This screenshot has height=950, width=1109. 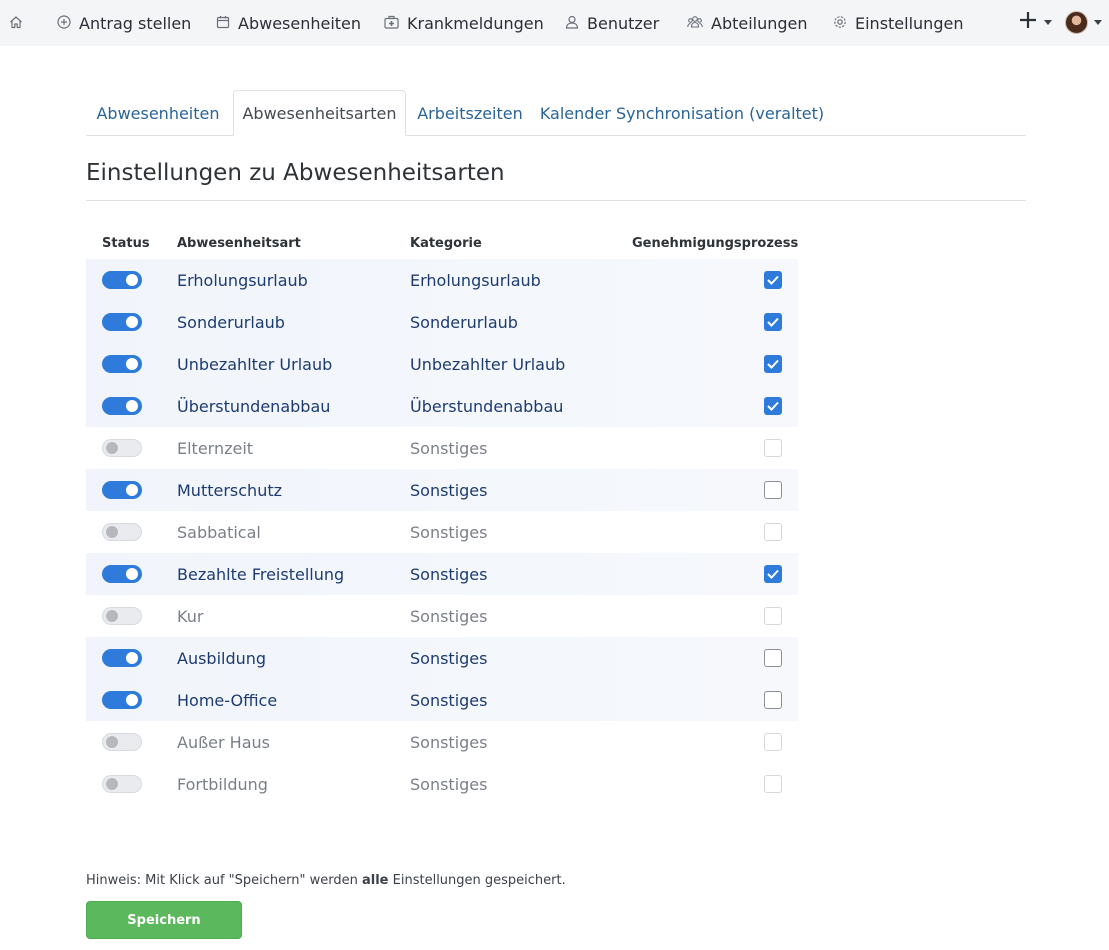 I want to click on table-row: Elternzeit Sonstiges, so click(x=442, y=448).